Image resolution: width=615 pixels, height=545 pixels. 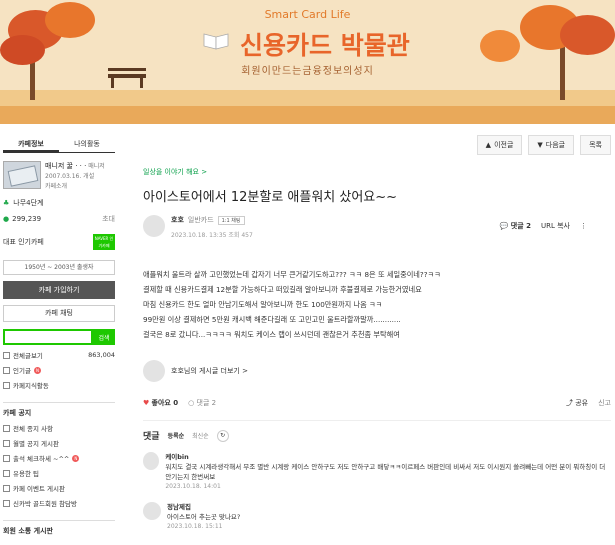 I want to click on banner-subtitle: 회원이만드는금융정보의성지, so click(x=307, y=71).